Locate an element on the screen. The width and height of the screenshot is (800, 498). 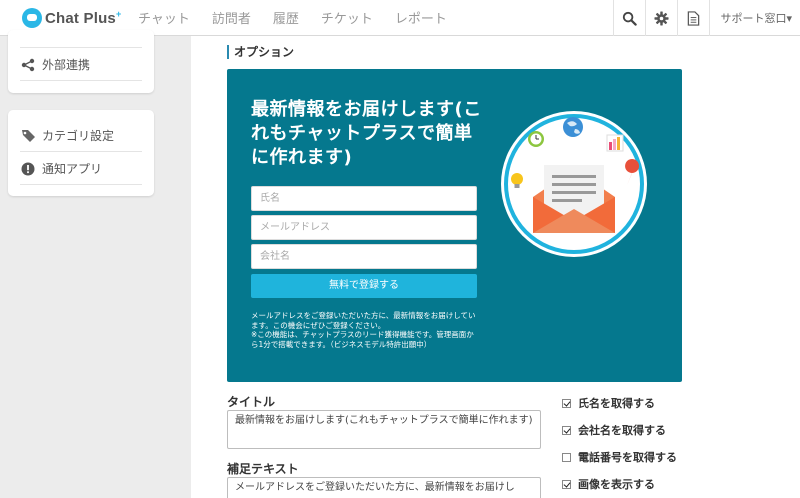
company-input: 会社名 is located at coordinates (364, 256).